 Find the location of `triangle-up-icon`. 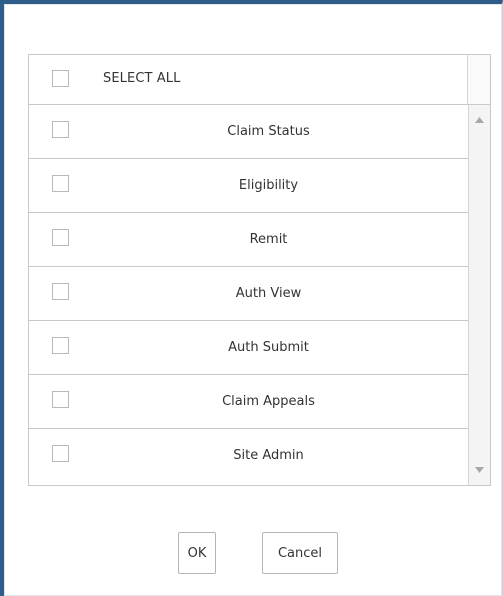

triangle-up-icon is located at coordinates (479, 120).